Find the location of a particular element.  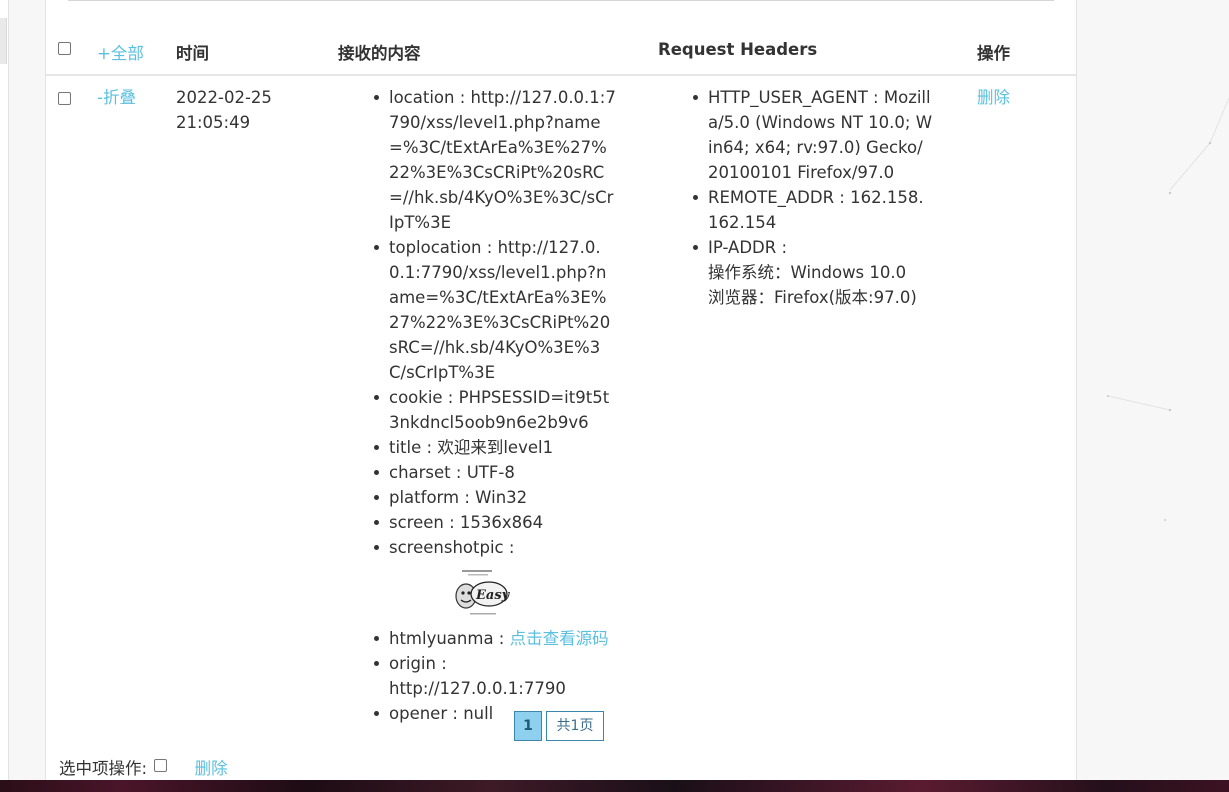

list-item: title : 欢迎来到level1 is located at coordinates (495, 447).